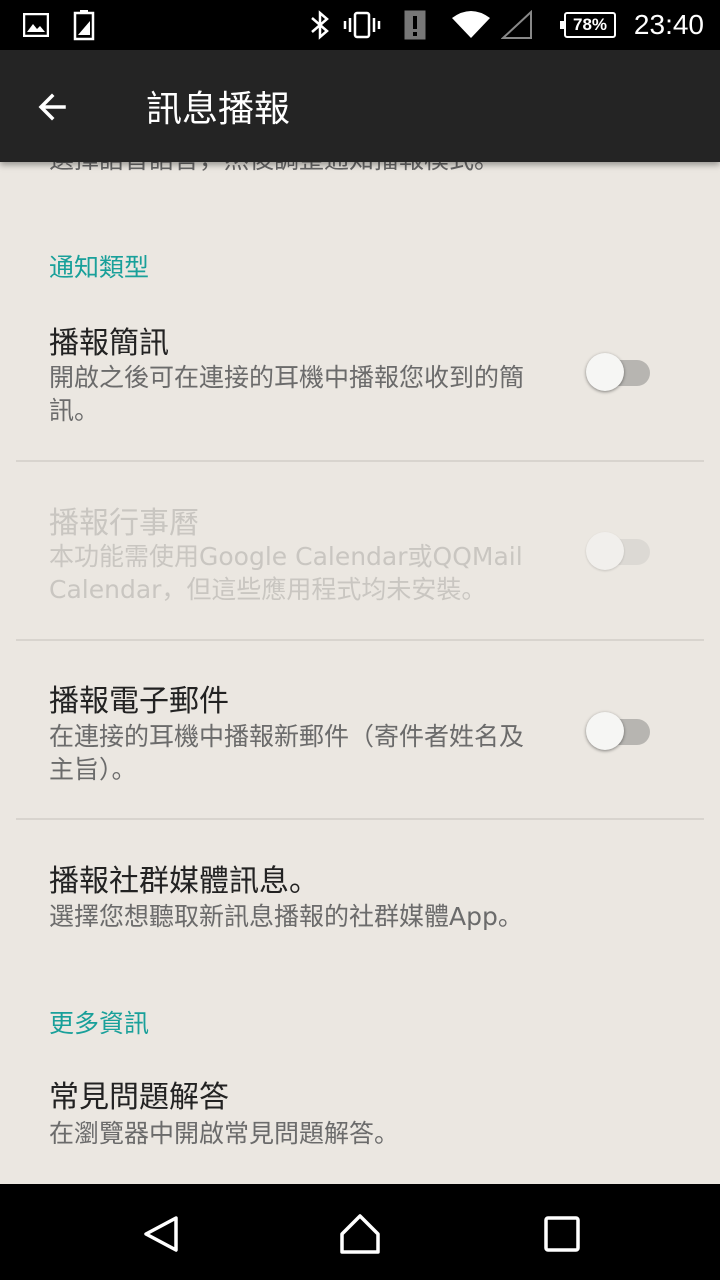  I want to click on pref-title: 常見問題解答, so click(139, 1097).